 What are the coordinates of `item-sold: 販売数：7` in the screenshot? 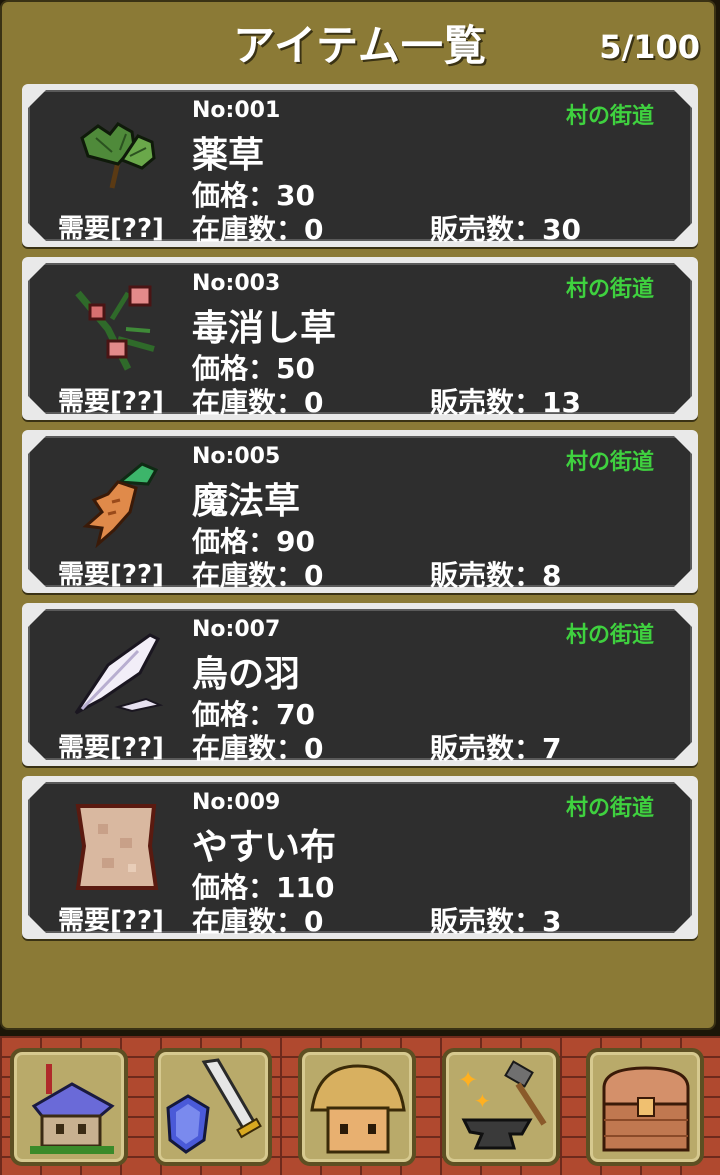 It's located at (496, 748).